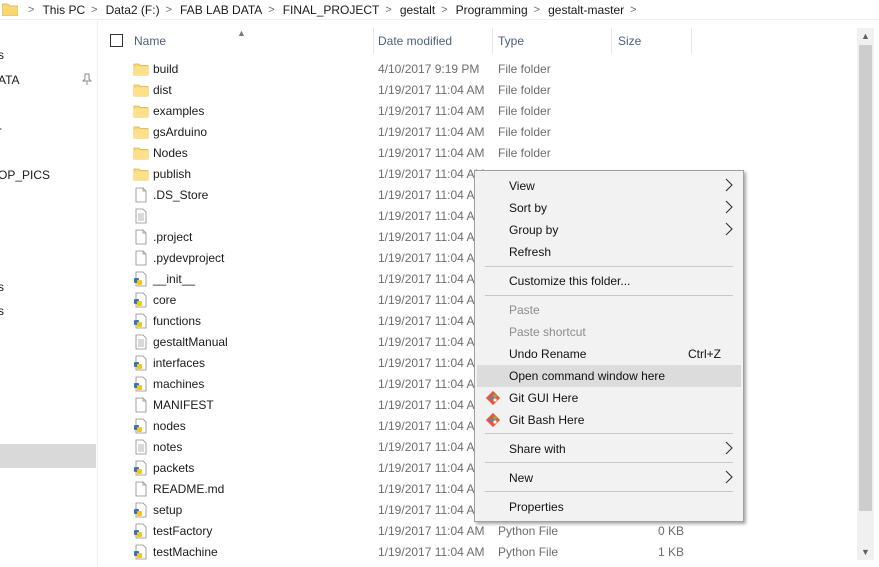 The height and width of the screenshot is (567, 879). I want to click on file-name: publish, so click(172, 174).